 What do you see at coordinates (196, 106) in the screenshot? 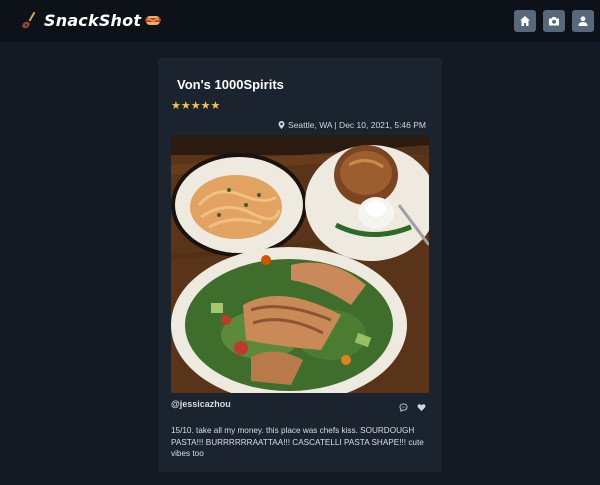
I see `star-rating: ★★★★★` at bounding box center [196, 106].